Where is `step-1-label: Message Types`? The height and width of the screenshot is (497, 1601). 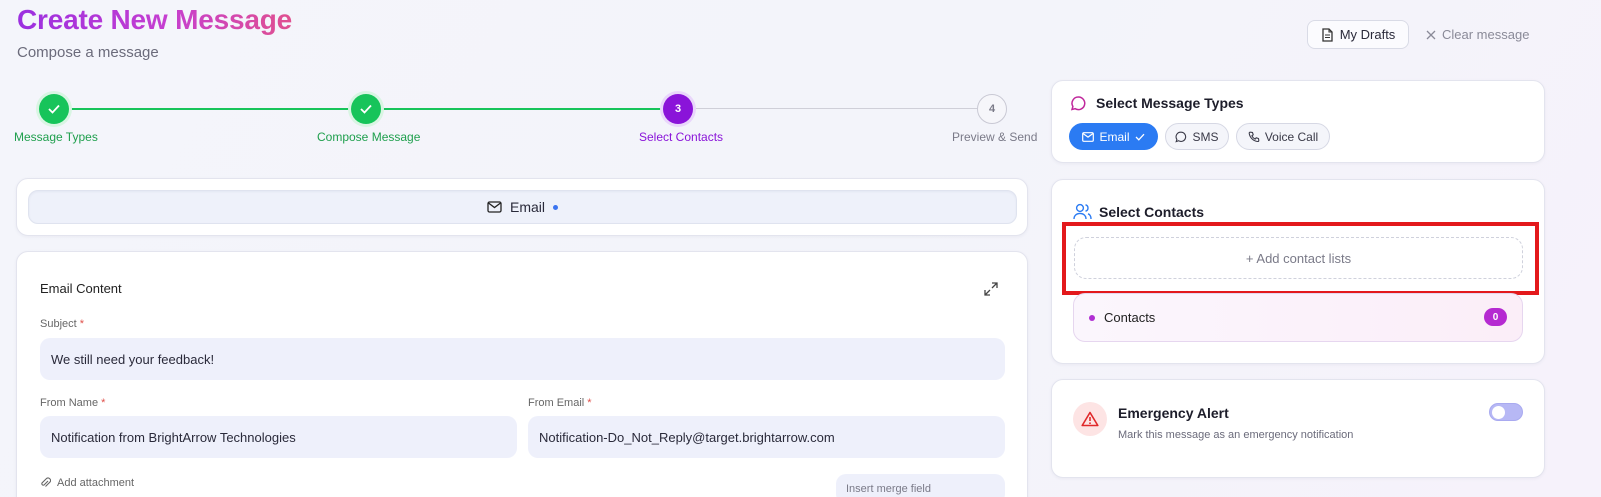
step-1-label: Message Types is located at coordinates (56, 137).